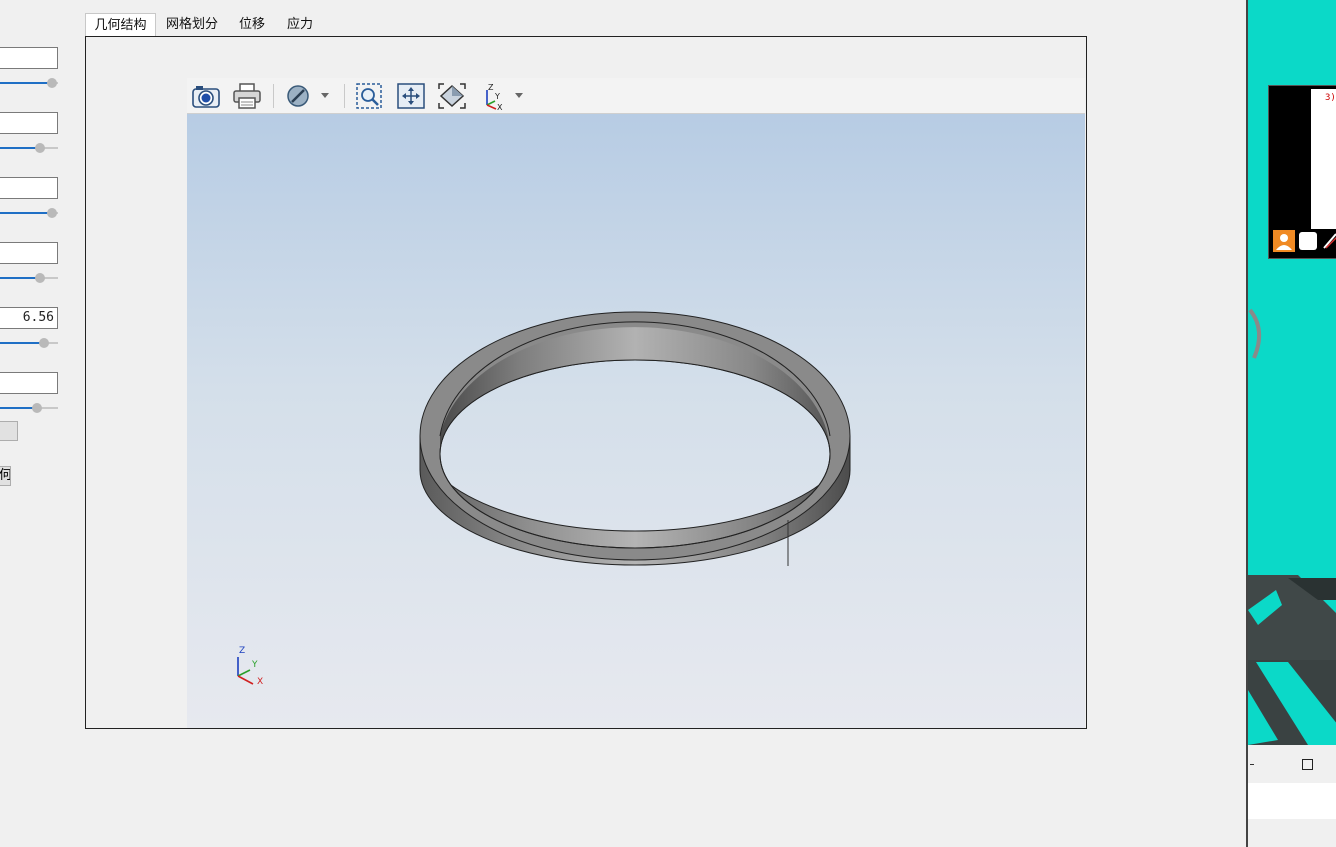 The image size is (1336, 847). Describe the element at coordinates (120, 25) in the screenshot. I see `tab-geometry: 几何结构` at that location.